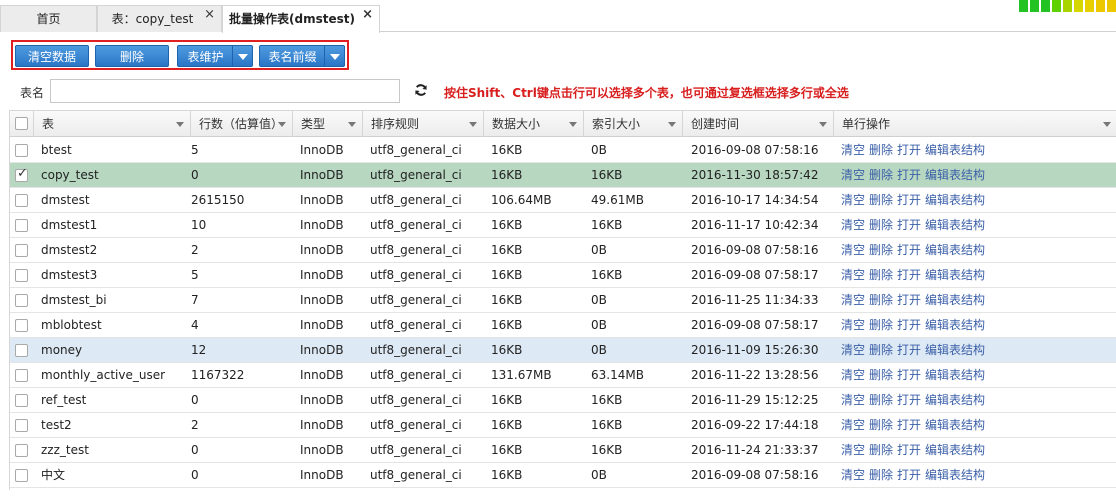 The height and width of the screenshot is (497, 1116). What do you see at coordinates (328, 124) in the screenshot?
I see `column-header-type: 类型` at bounding box center [328, 124].